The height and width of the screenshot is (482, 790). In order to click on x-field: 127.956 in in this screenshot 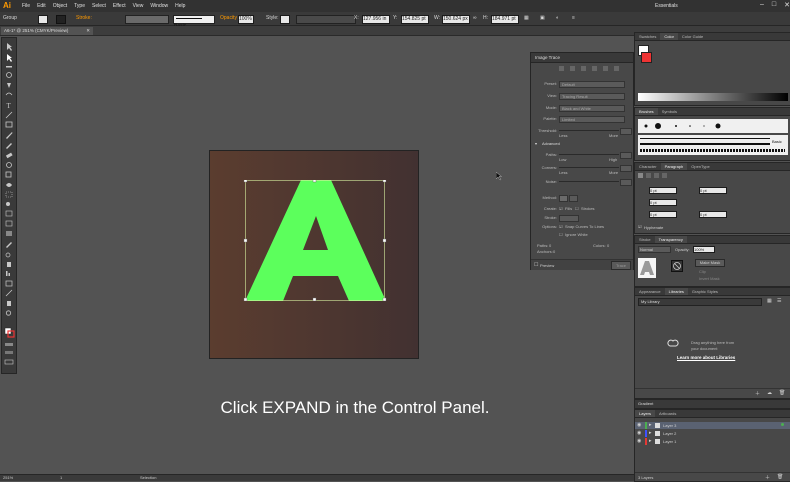, I will do `click(376, 19)`.